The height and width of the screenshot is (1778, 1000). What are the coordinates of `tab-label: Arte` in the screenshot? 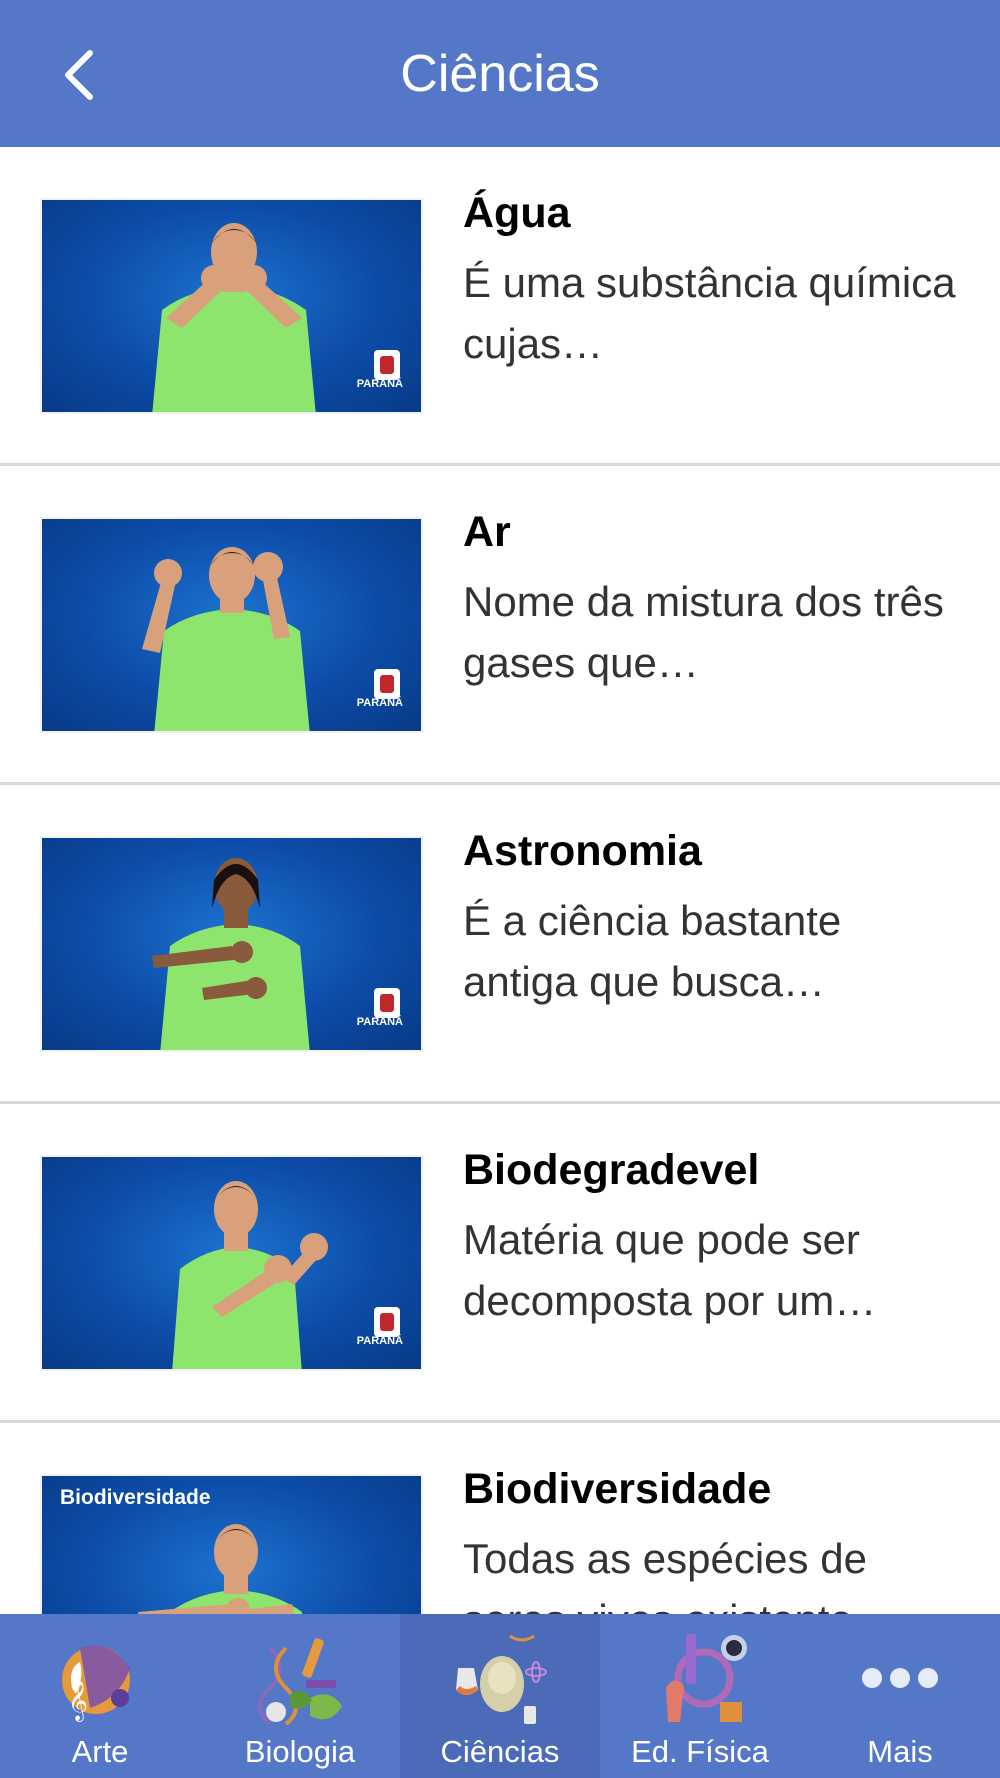 It's located at (100, 1751).